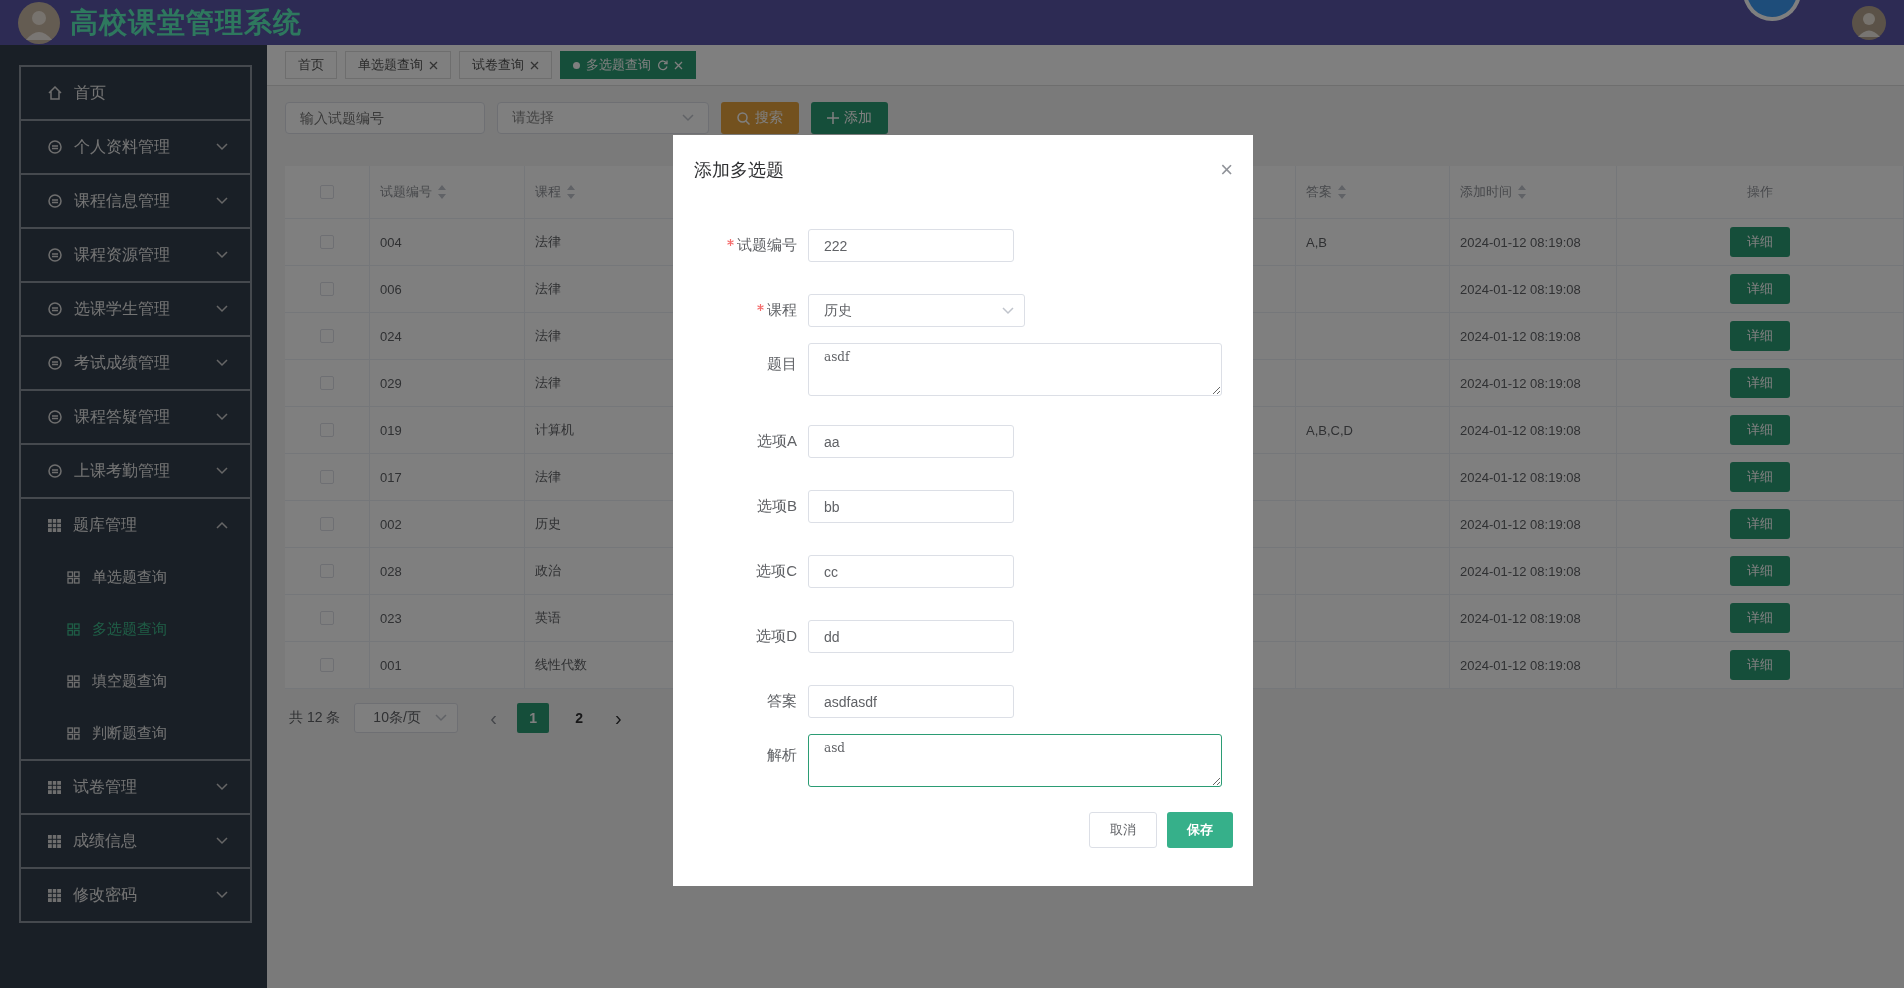 The height and width of the screenshot is (988, 1904). Describe the element at coordinates (911, 636) in the screenshot. I see `input-field: dd` at that location.